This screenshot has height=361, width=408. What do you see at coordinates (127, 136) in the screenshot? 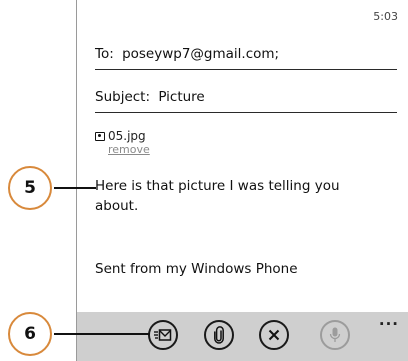
I see `attachment-name: 05.jpg` at bounding box center [127, 136].